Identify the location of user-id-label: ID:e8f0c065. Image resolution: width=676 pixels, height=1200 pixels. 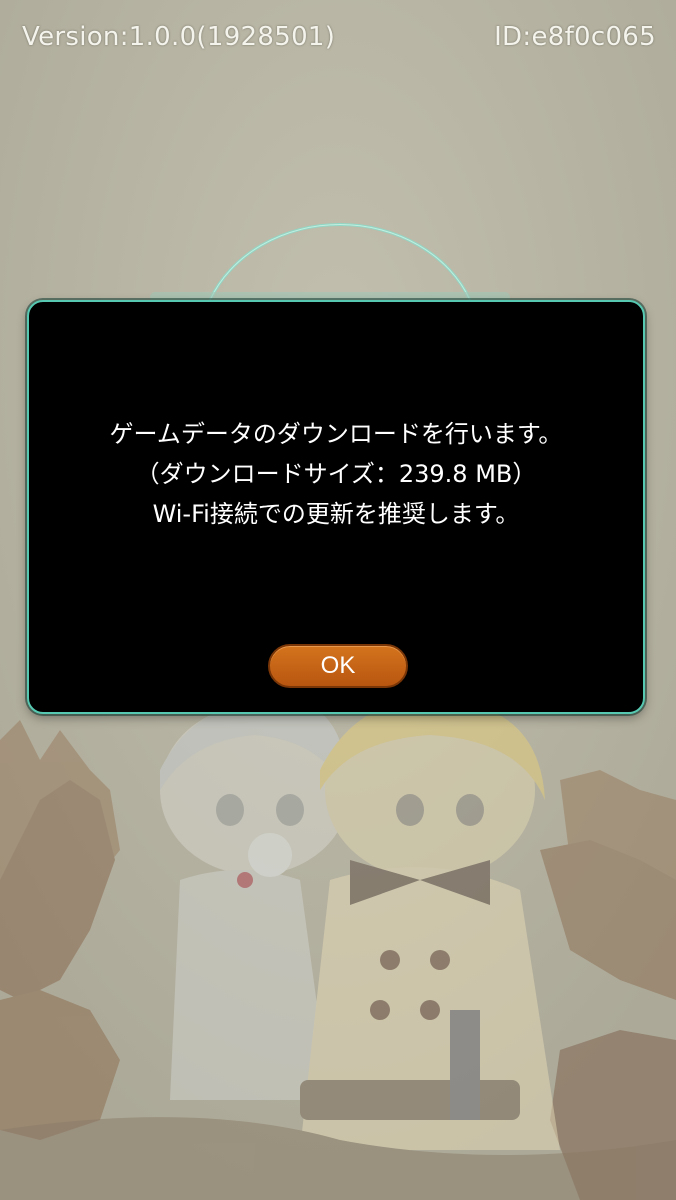
(575, 37).